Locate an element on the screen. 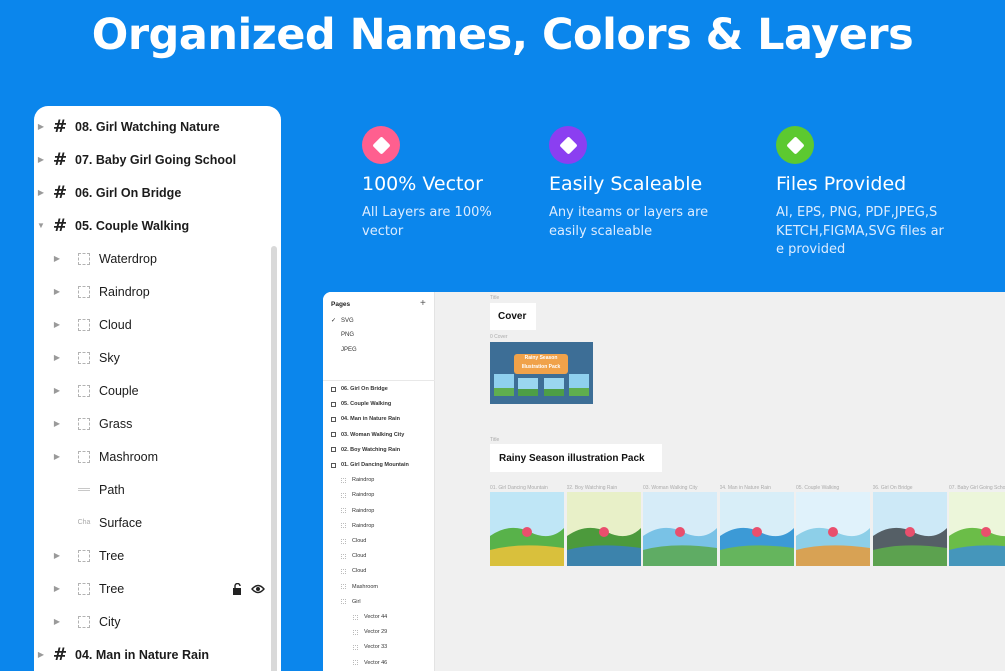  figma-vector-row: Vector 46 is located at coordinates (370, 663).